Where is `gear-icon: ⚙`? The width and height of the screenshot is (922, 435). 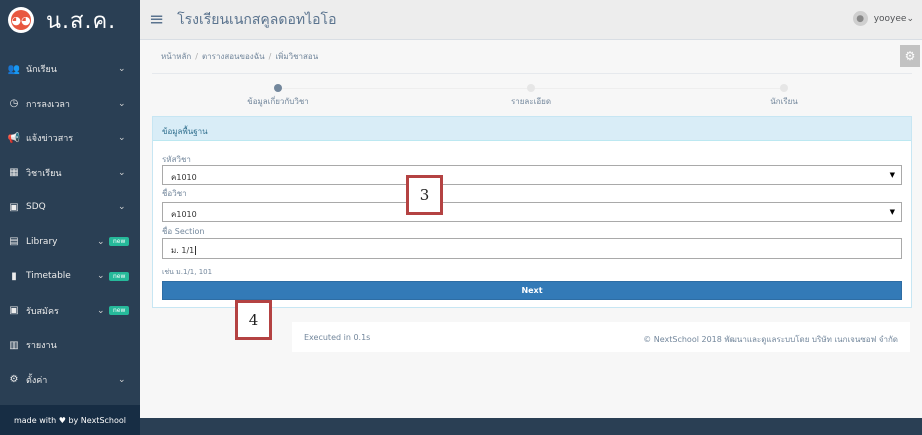
gear-icon: ⚙ is located at coordinates (910, 56).